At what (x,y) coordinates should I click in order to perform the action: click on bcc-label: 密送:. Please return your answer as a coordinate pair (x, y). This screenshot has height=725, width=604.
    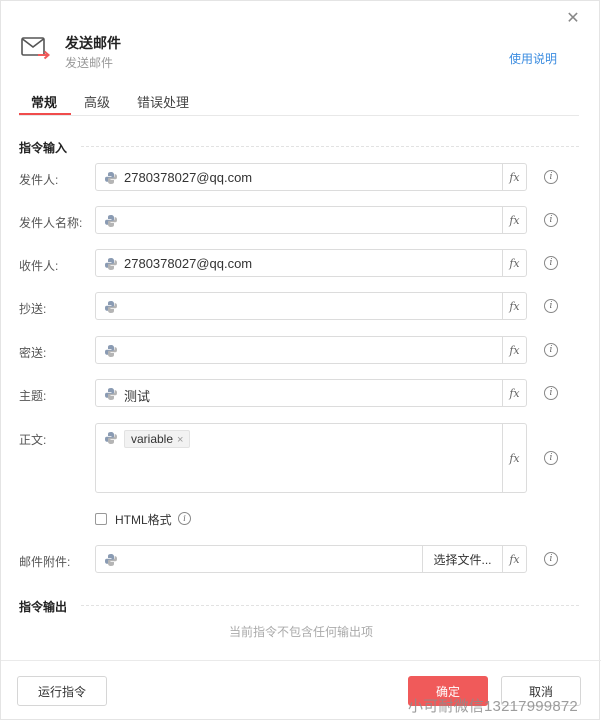
    Looking at the image, I should click on (33, 353).